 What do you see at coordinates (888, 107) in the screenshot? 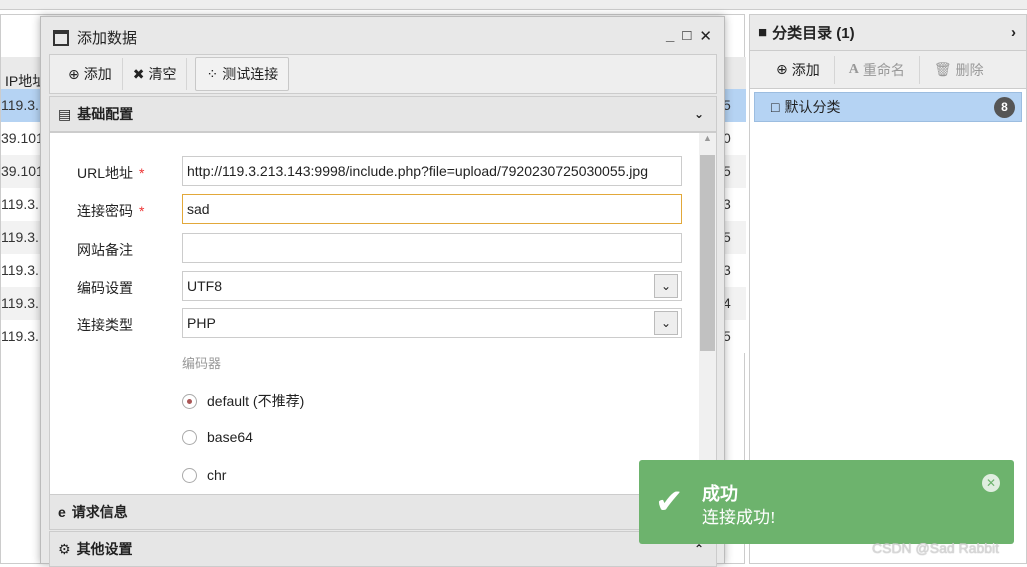
I see `category-item: □ 默认分类 8` at bounding box center [888, 107].